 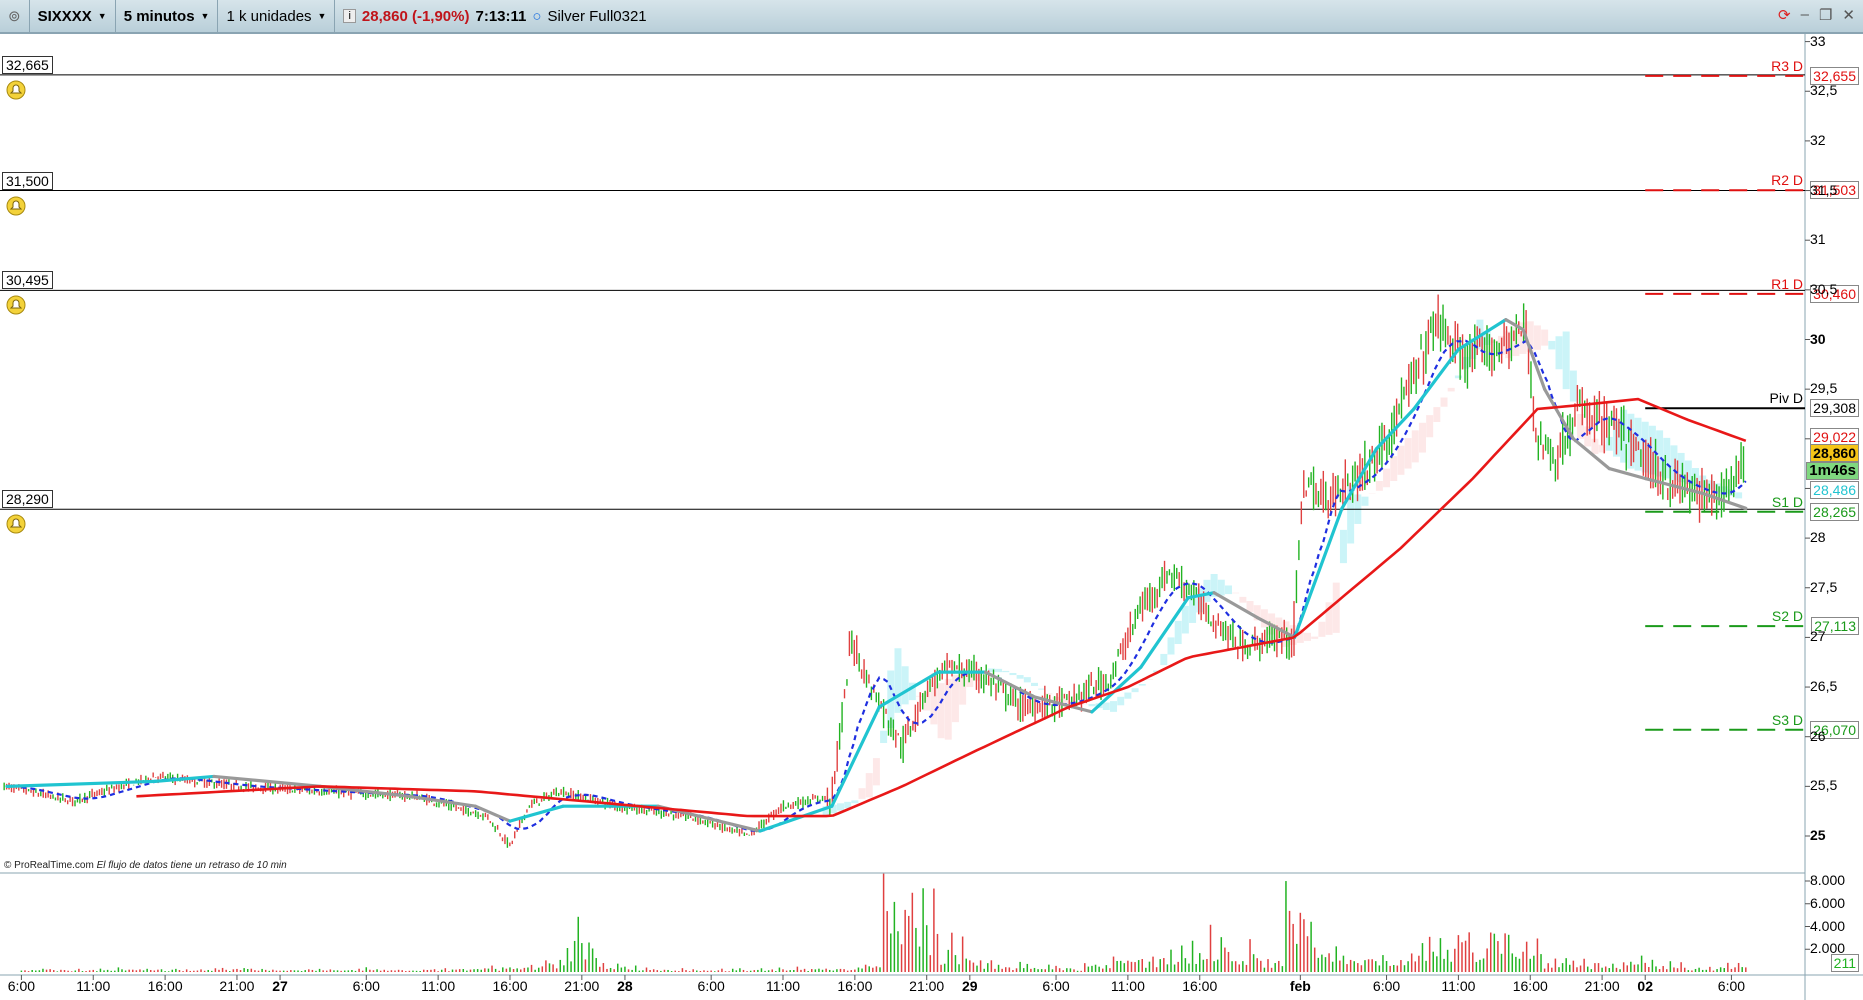 I want to click on time-tick-label: 29, so click(x=970, y=986).